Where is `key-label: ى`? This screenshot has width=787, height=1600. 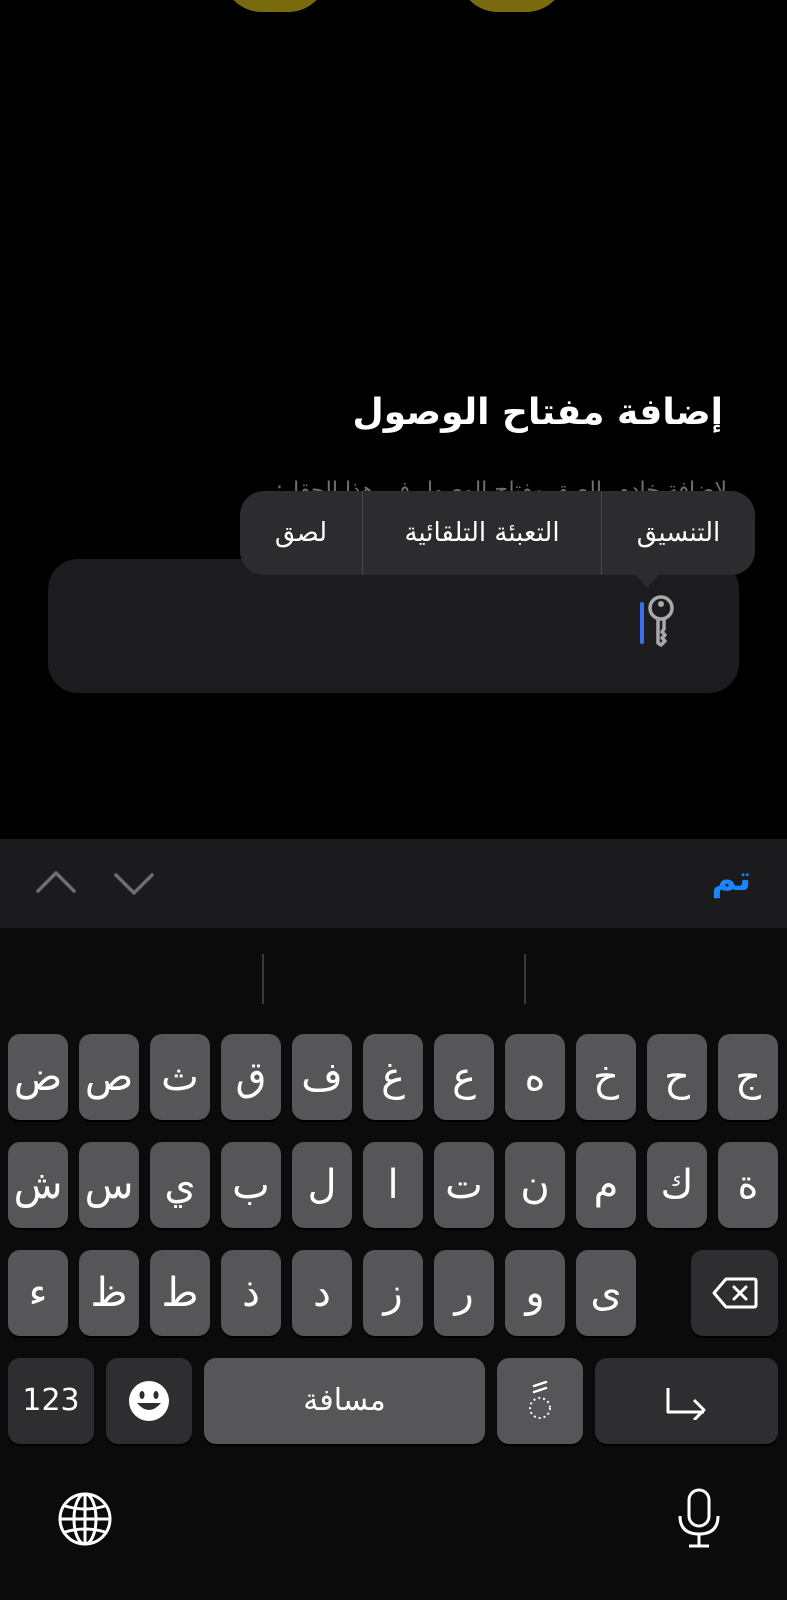
key-label: ى is located at coordinates (606, 1293).